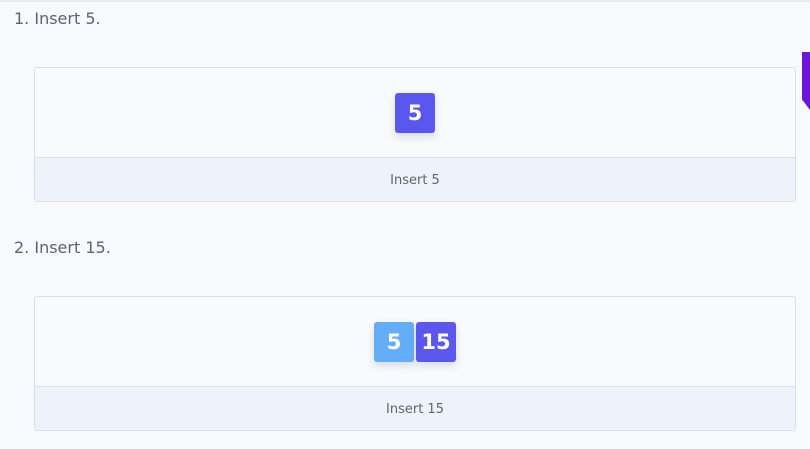 The height and width of the screenshot is (449, 810). What do you see at coordinates (415, 179) in the screenshot?
I see `step-caption: Insert 5` at bounding box center [415, 179].